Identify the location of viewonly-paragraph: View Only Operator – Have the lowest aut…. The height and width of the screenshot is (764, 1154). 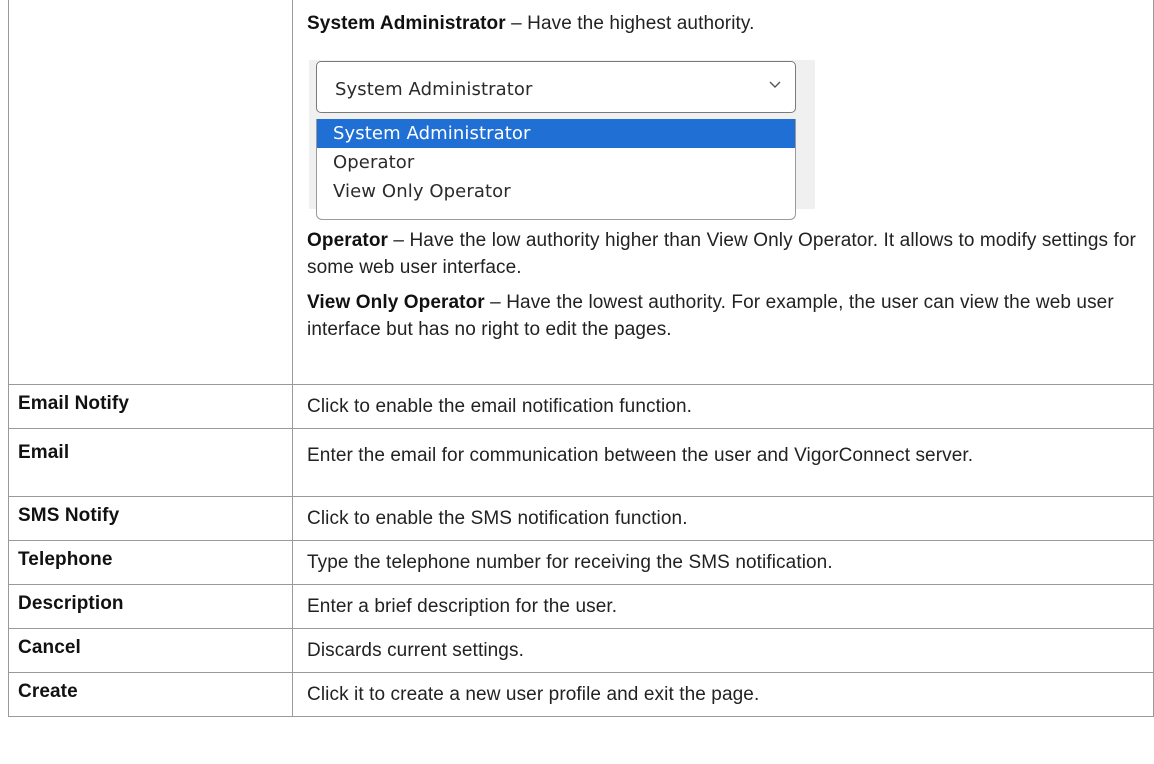
(725, 316).